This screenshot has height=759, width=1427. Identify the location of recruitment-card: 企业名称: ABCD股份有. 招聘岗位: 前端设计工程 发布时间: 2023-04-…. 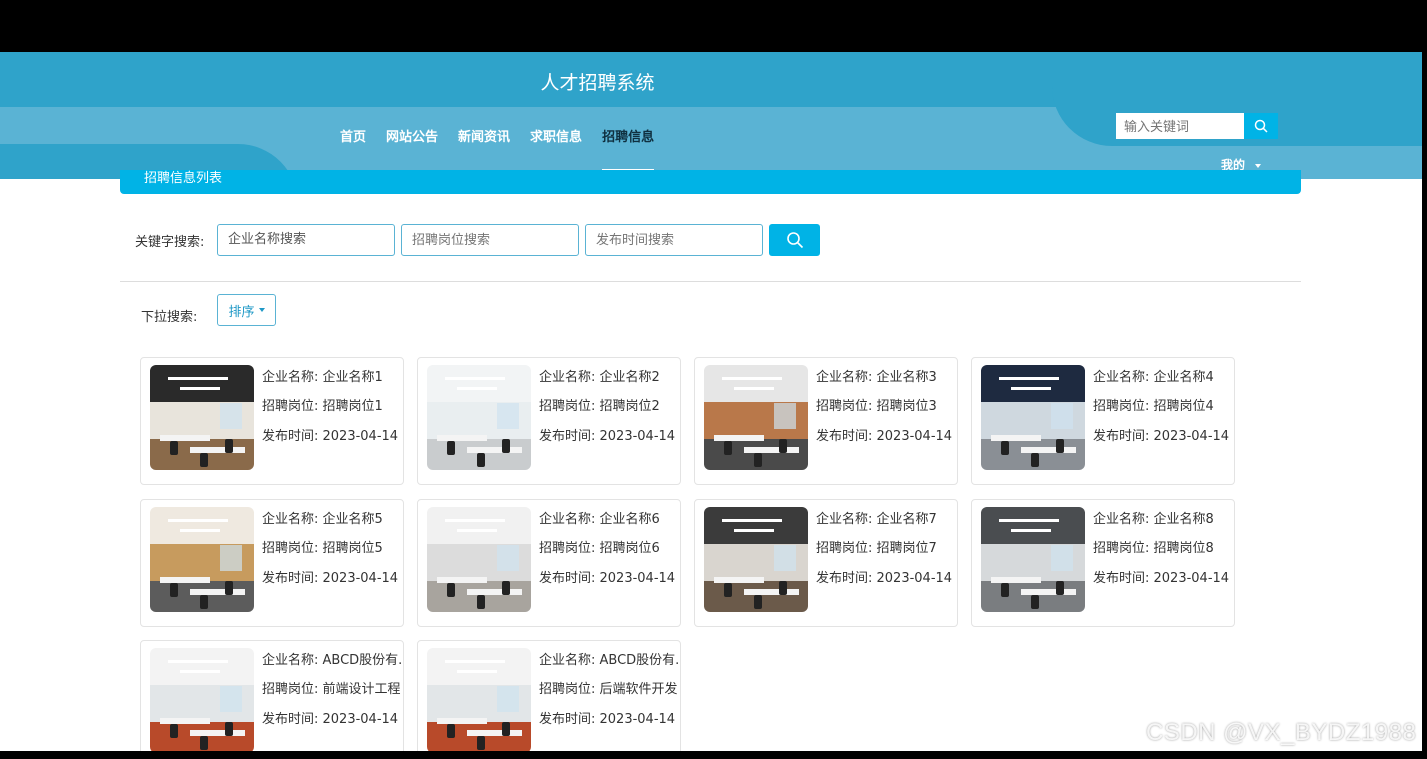
(272, 695).